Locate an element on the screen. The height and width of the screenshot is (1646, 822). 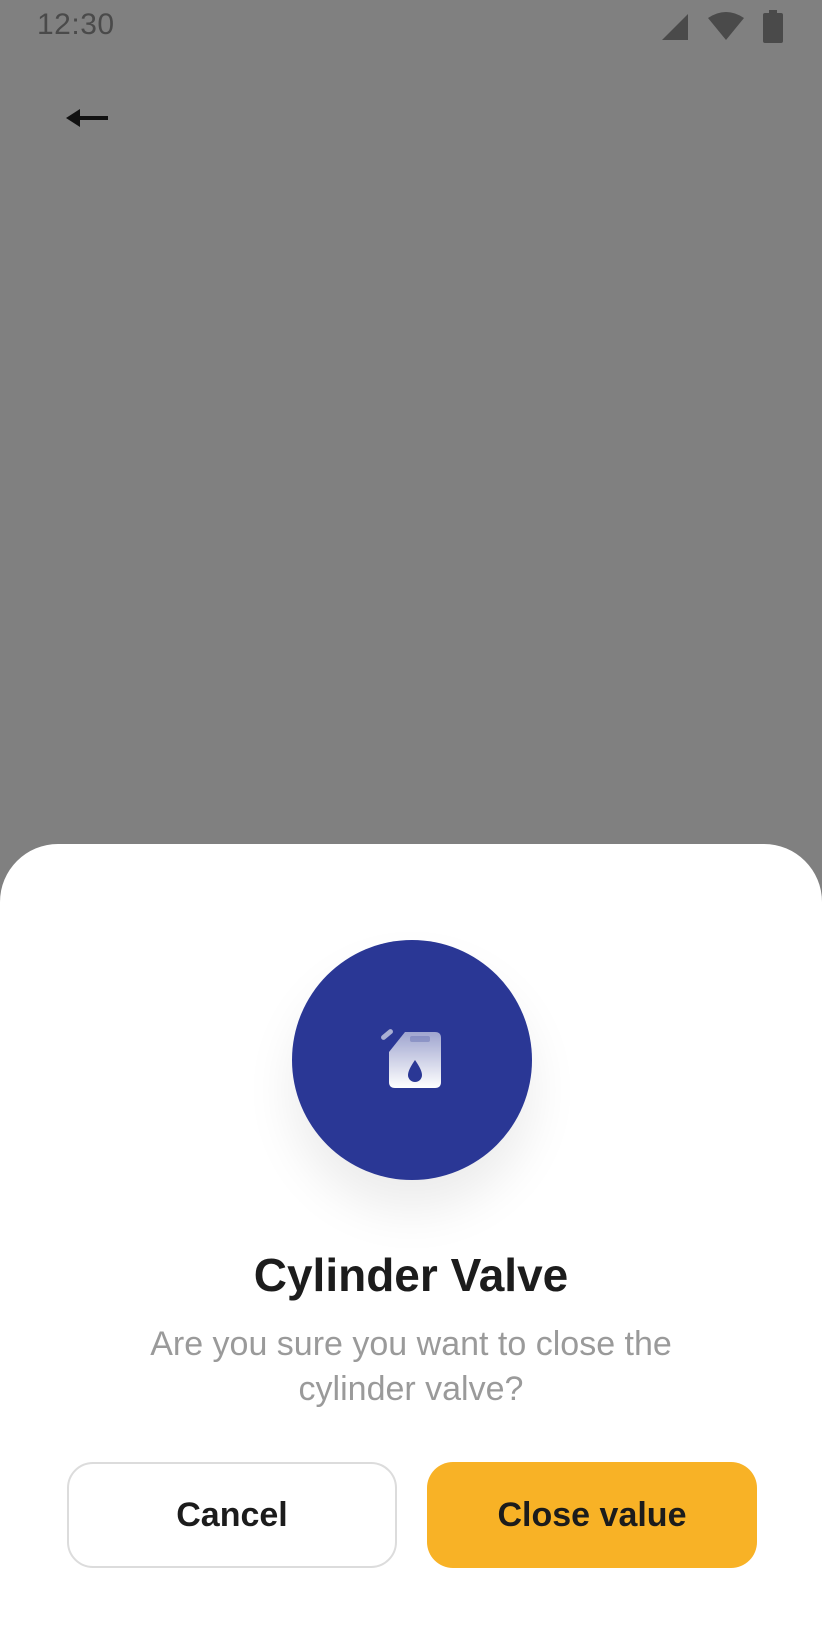
battery-icon is located at coordinates (773, 27).